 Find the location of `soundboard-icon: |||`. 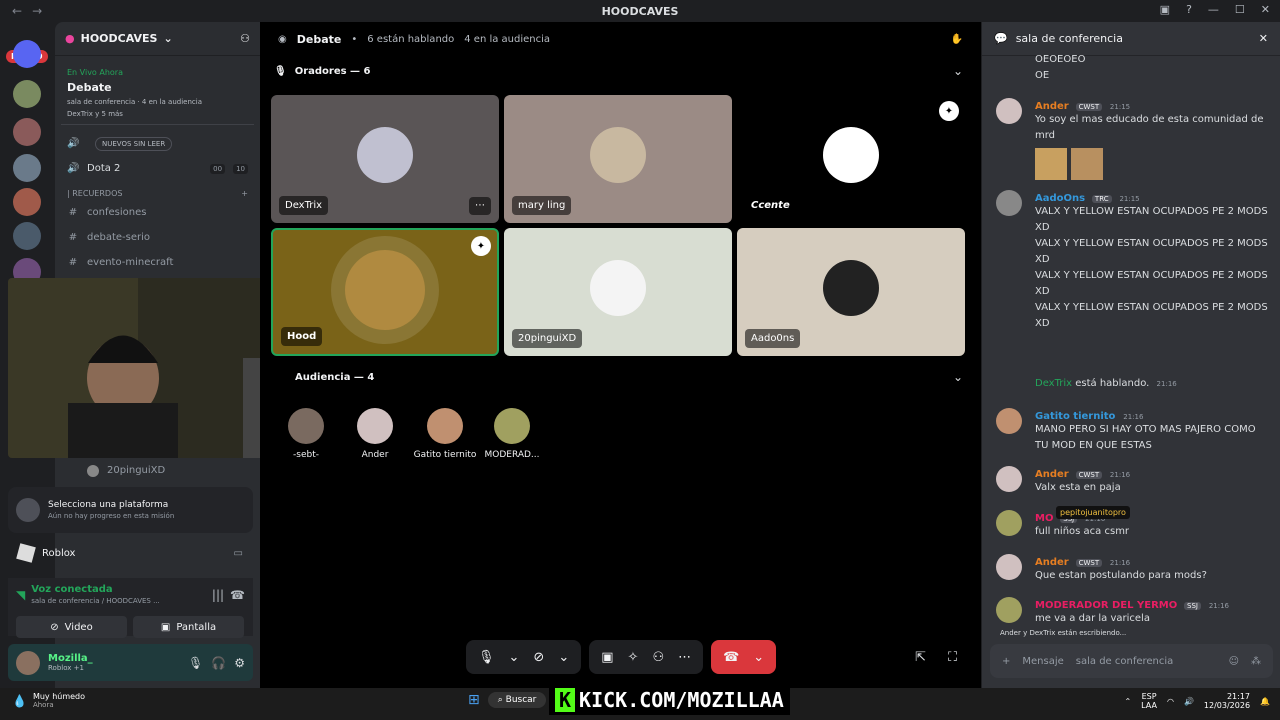

soundboard-icon: ||| is located at coordinates (218, 595).